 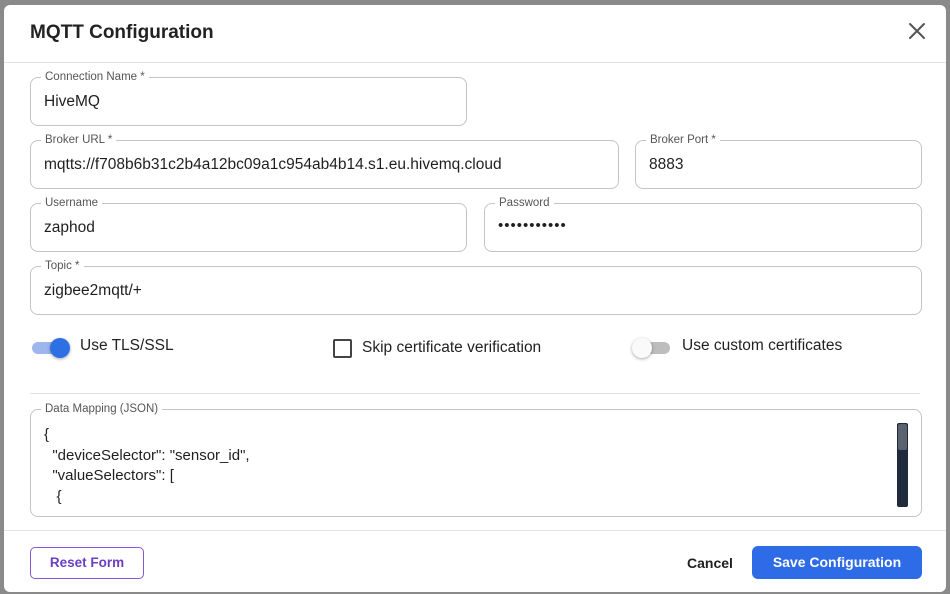 I want to click on custom-certs-label: Use custom certificates, so click(x=762, y=345).